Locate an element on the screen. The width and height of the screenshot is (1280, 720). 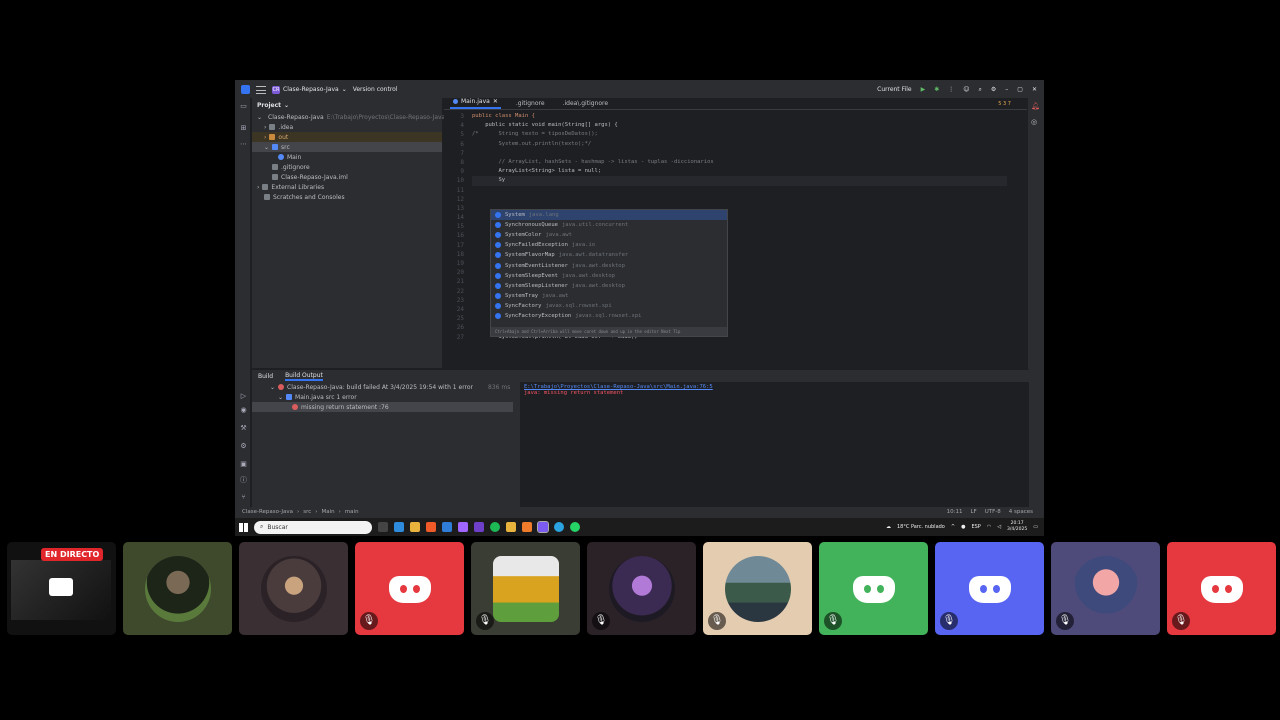
wifi-icon: ◠ is located at coordinates (989, 527).